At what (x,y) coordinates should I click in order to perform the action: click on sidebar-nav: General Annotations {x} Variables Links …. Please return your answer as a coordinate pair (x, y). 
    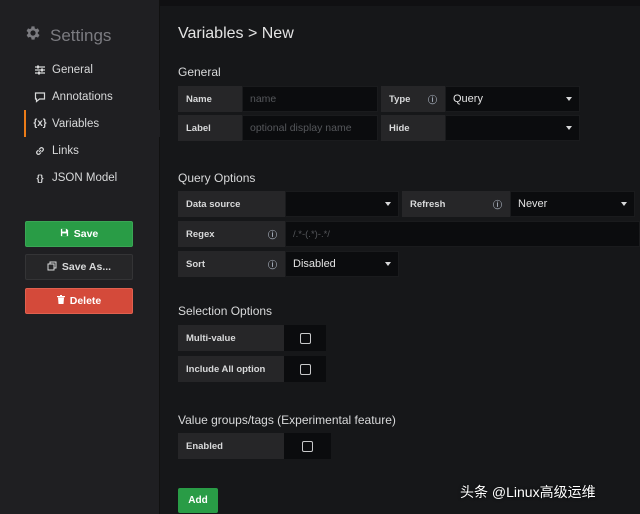
    Looking at the image, I should click on (92, 123).